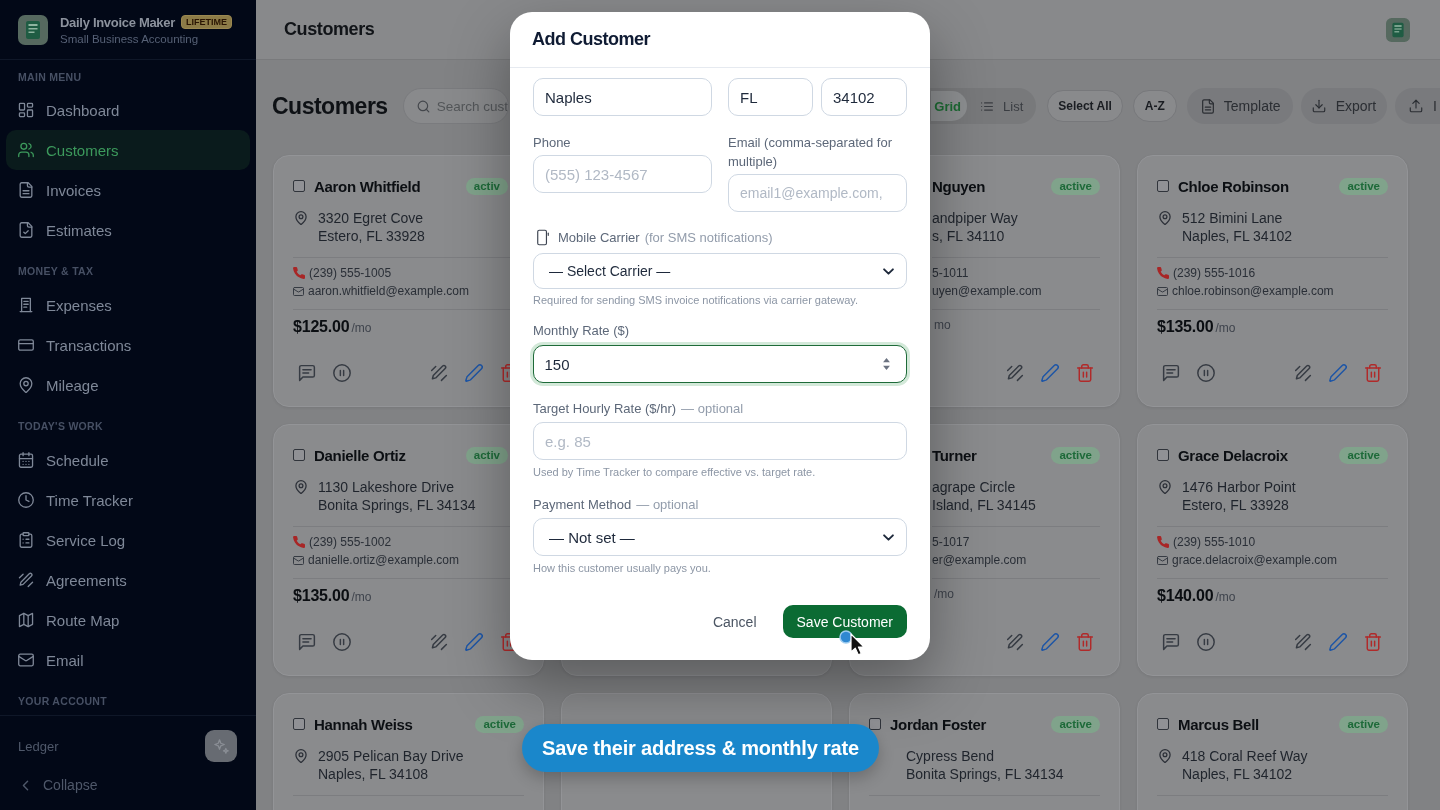 The image size is (1440, 810). What do you see at coordinates (128, 660) in the screenshot?
I see `sidebar-item: Email` at bounding box center [128, 660].